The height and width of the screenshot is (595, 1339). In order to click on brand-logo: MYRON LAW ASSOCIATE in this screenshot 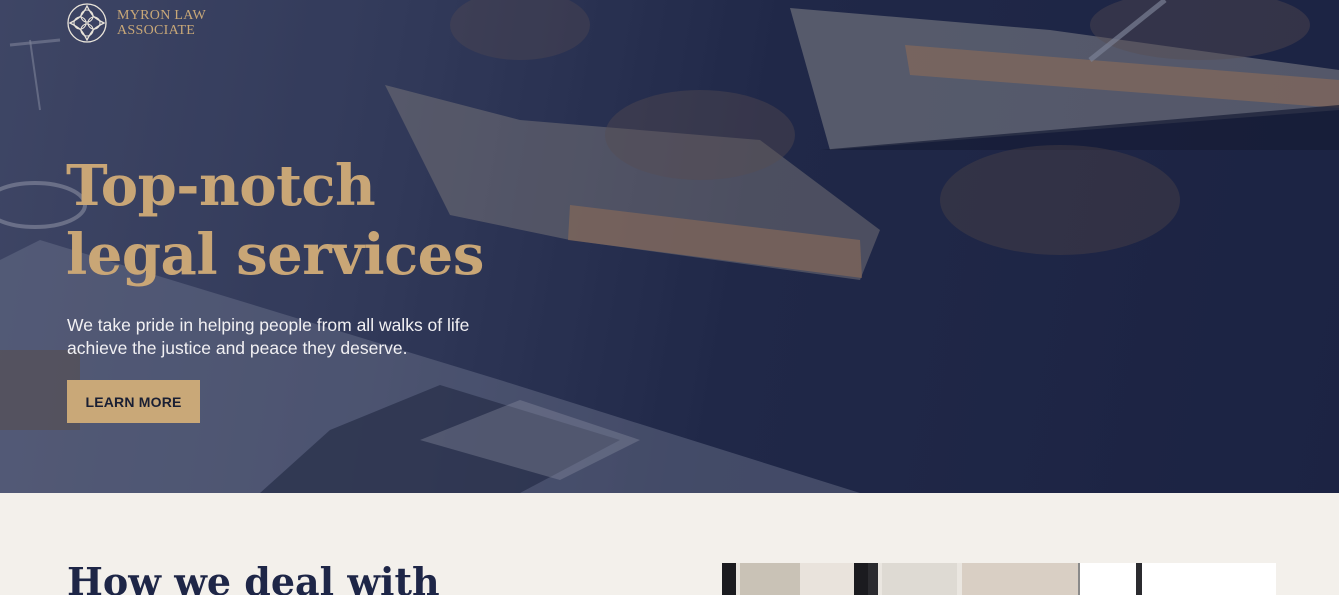, I will do `click(136, 23)`.